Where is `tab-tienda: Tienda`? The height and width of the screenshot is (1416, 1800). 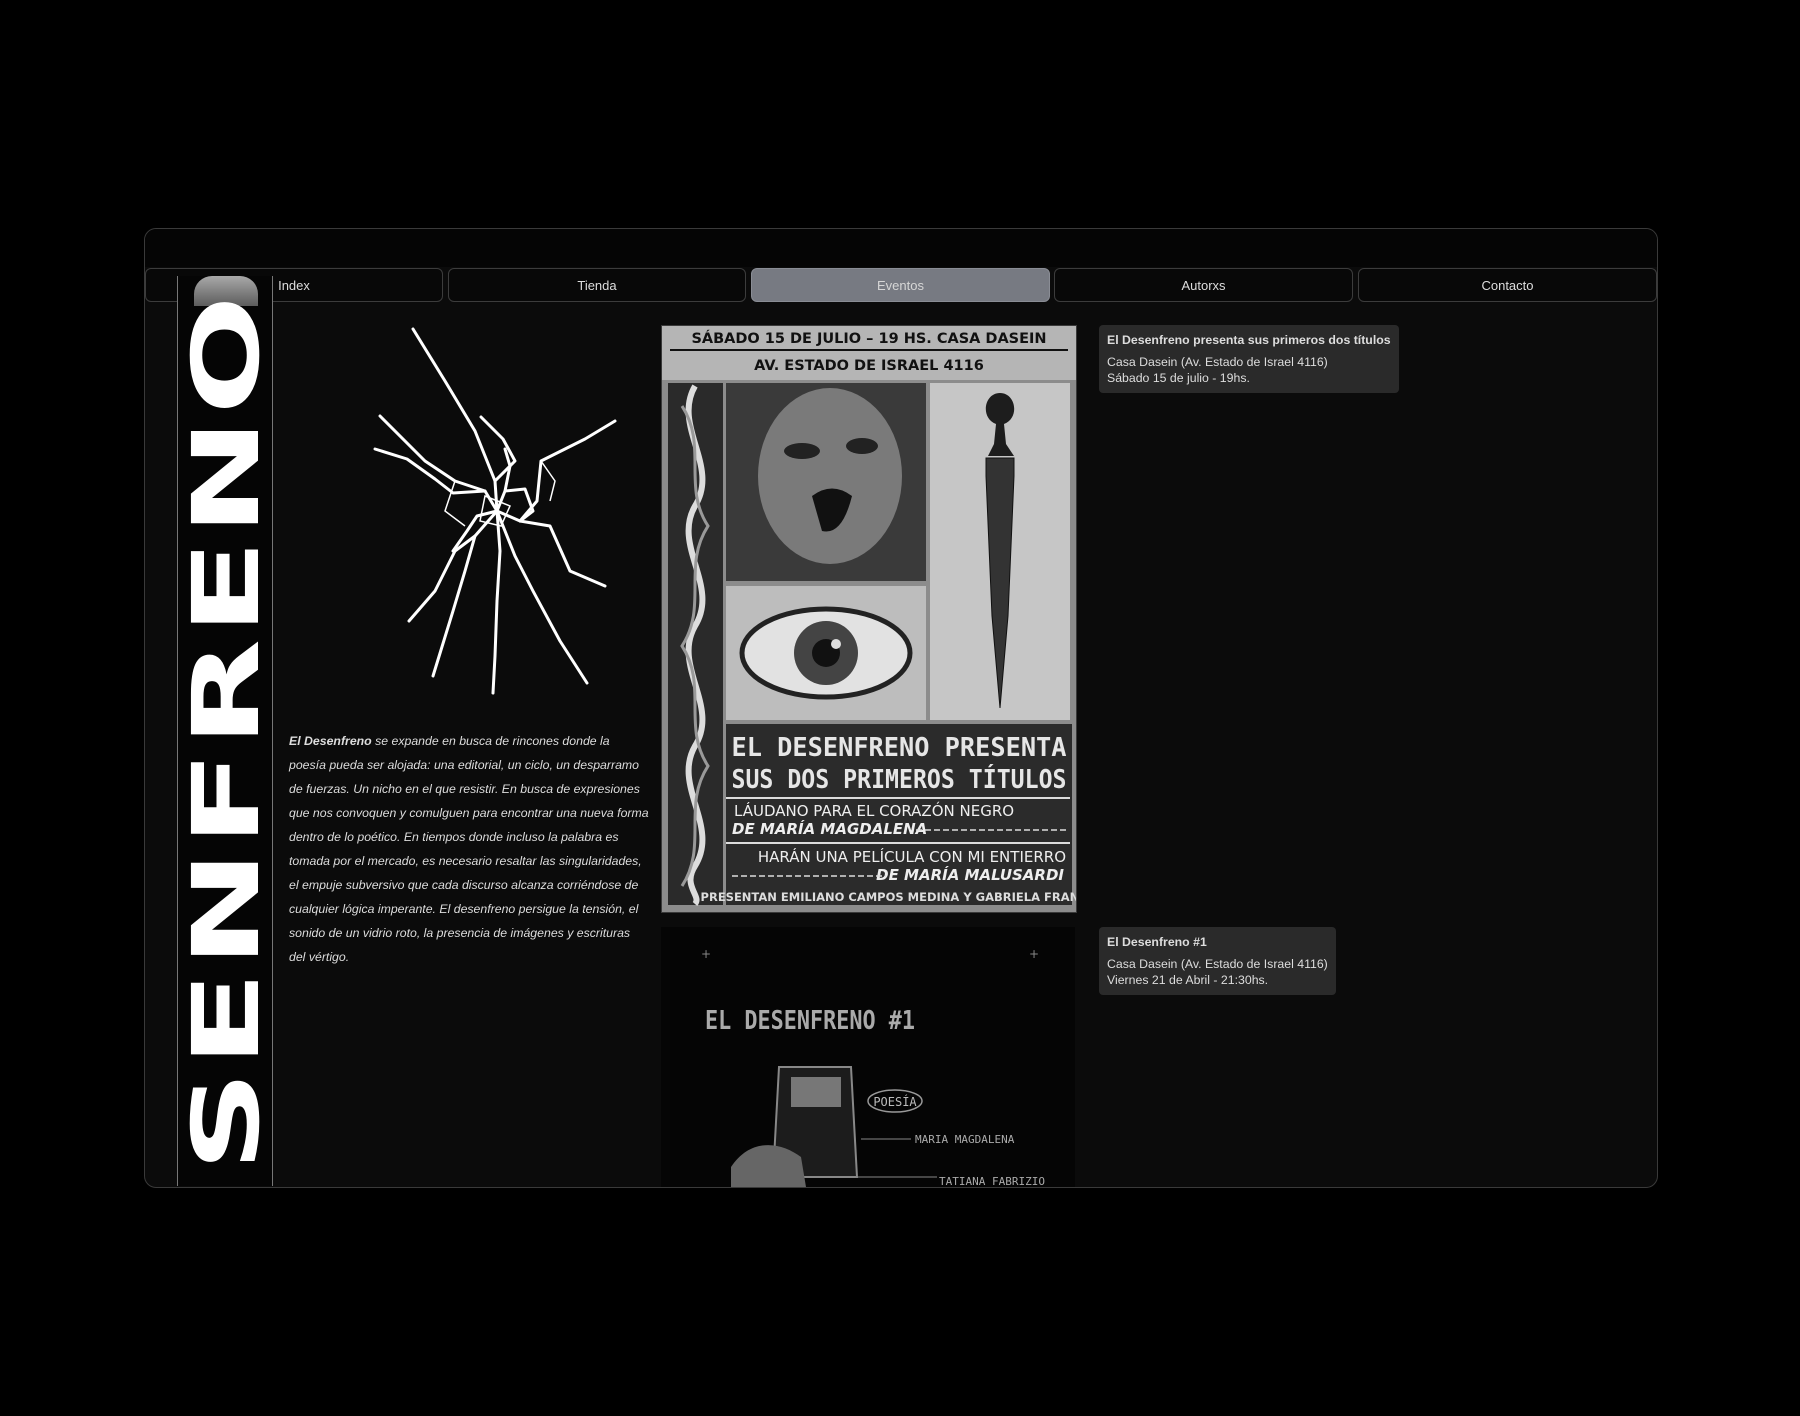 tab-tienda: Tienda is located at coordinates (597, 285).